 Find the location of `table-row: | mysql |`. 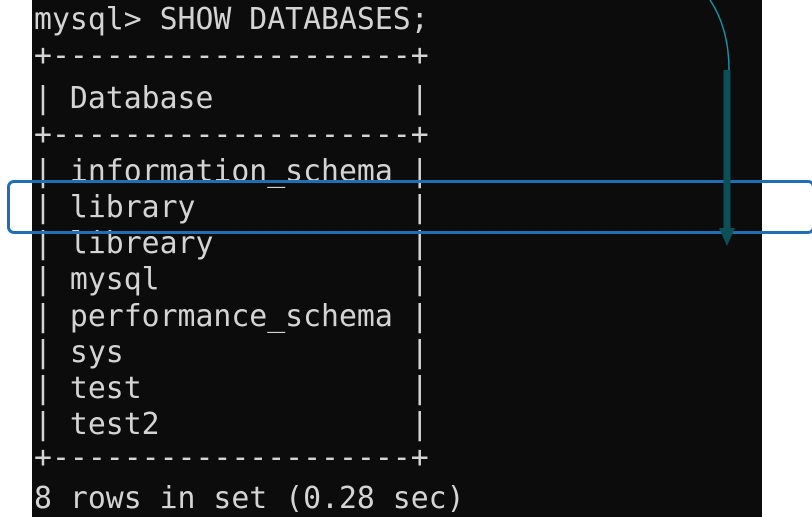

table-row: | mysql | is located at coordinates (231, 279).